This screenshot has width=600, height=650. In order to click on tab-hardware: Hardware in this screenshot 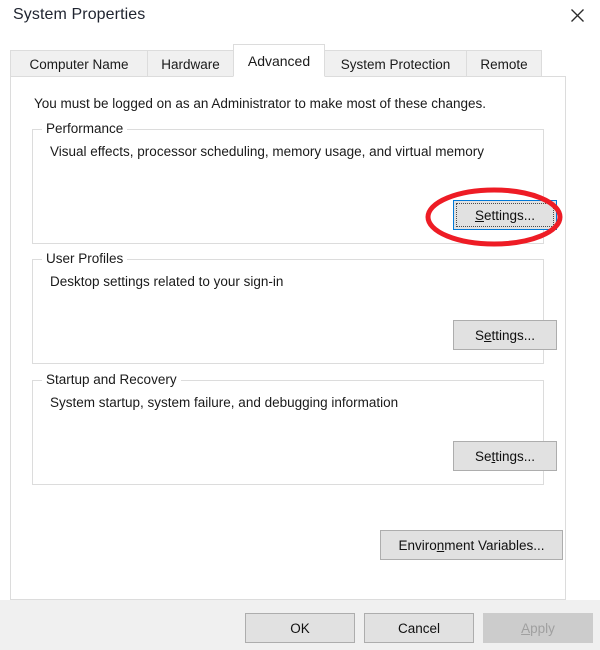, I will do `click(190, 63)`.